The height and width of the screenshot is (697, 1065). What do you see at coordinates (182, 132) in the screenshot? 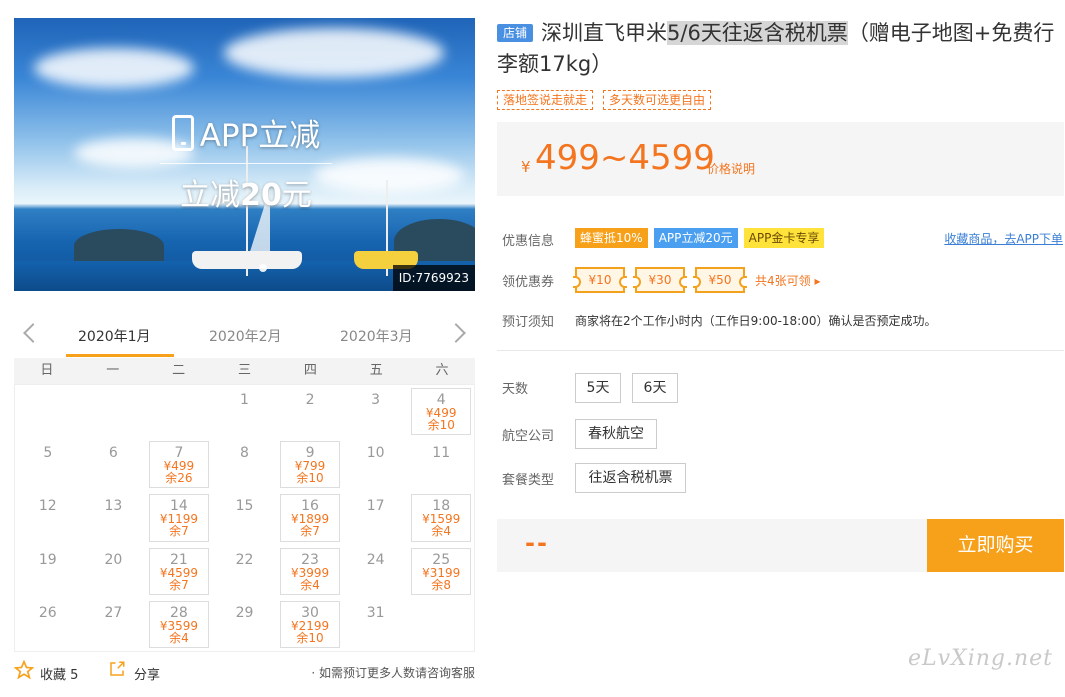
I see `phone-icon` at bounding box center [182, 132].